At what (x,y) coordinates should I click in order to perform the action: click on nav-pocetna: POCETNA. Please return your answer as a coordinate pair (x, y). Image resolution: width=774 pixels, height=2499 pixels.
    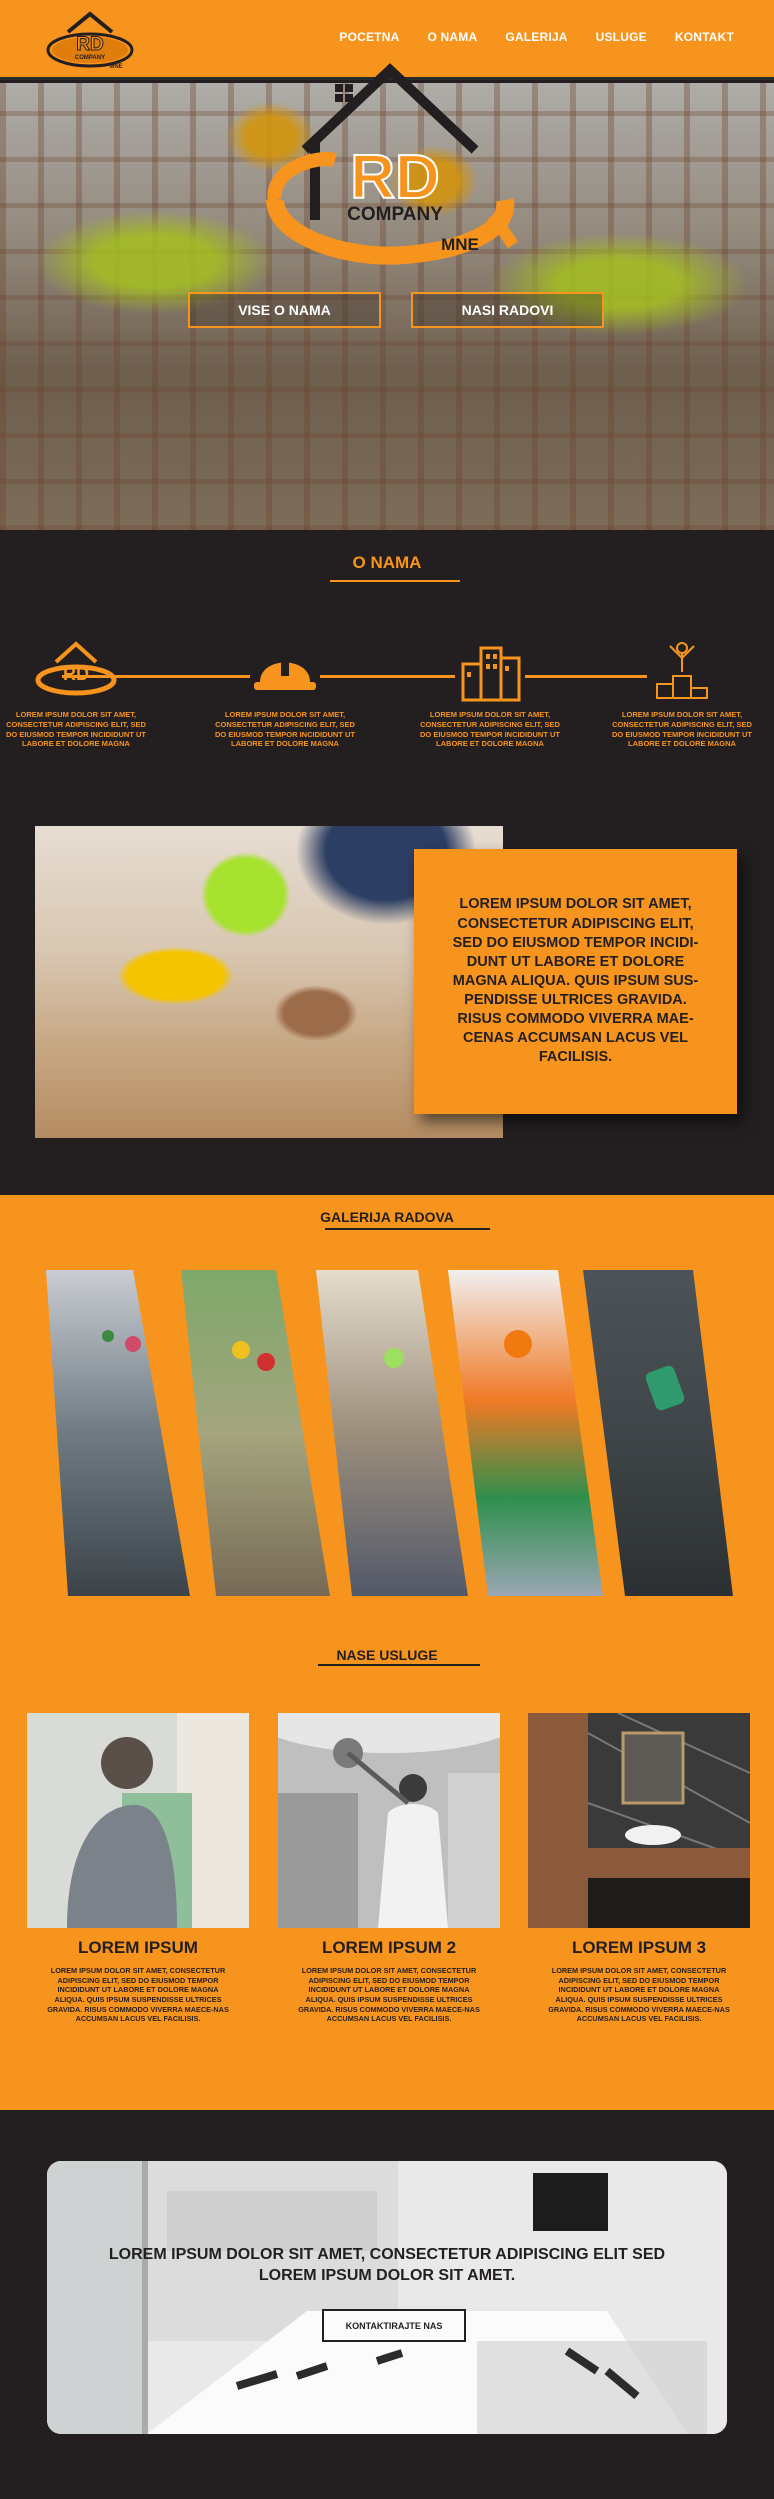
    Looking at the image, I should click on (369, 37).